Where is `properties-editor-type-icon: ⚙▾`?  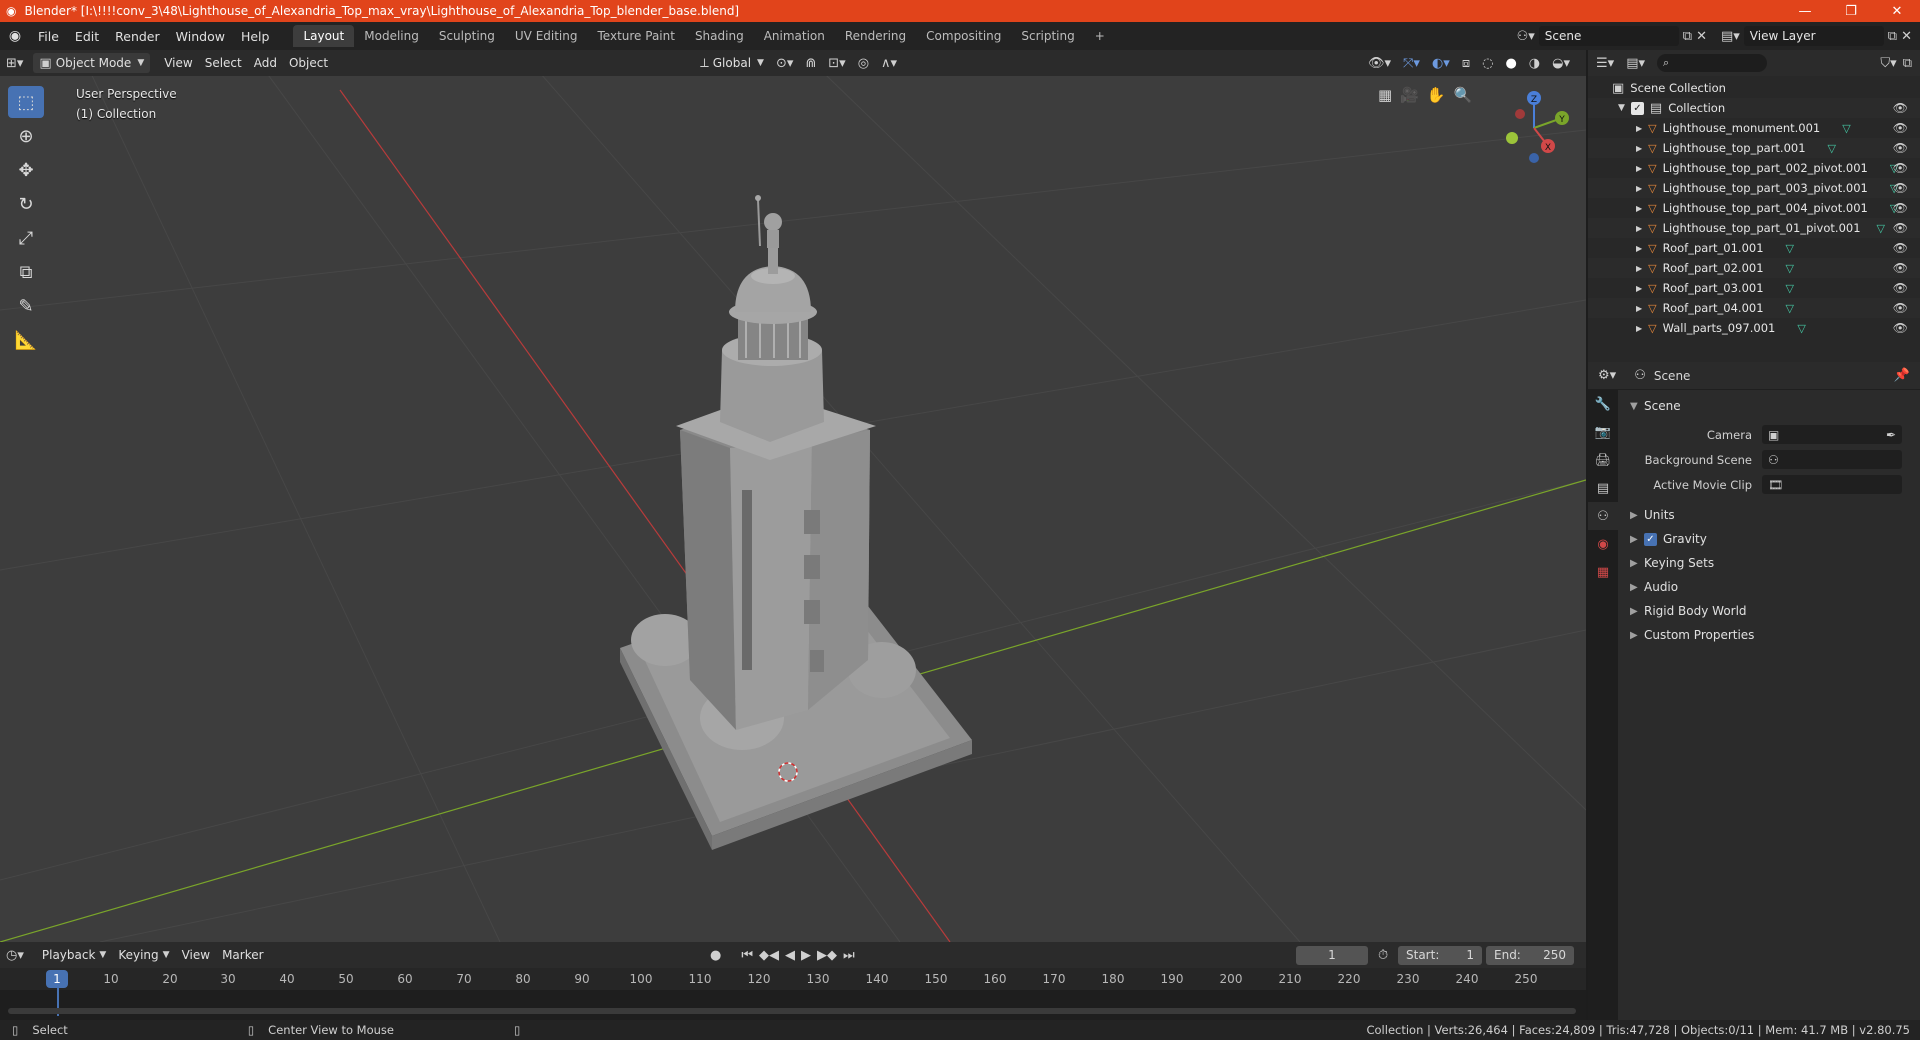
properties-editor-type-icon: ⚙▾ is located at coordinates (1607, 375).